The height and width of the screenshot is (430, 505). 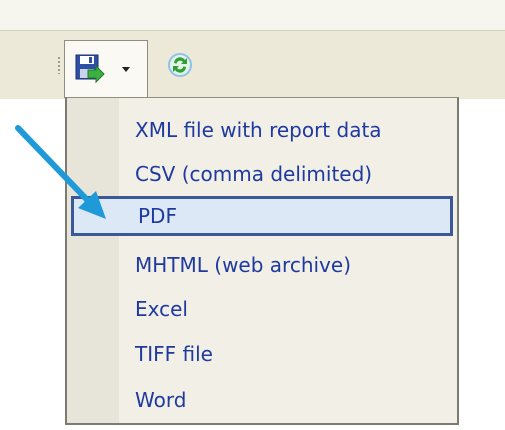 What do you see at coordinates (288, 354) in the screenshot?
I see `menu-item-tiff: TIFF file` at bounding box center [288, 354].